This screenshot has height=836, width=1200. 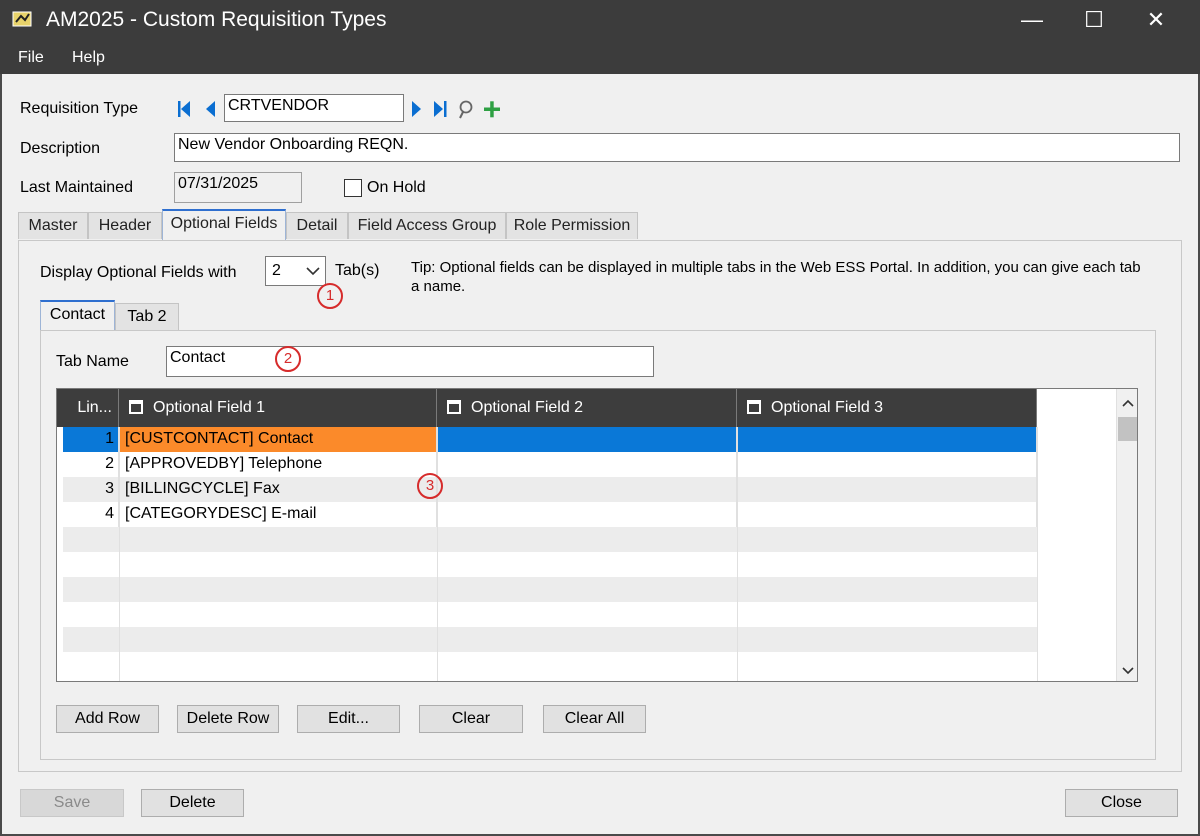 I want to click on column-header-field-2: Optional Field 2, so click(x=587, y=408).